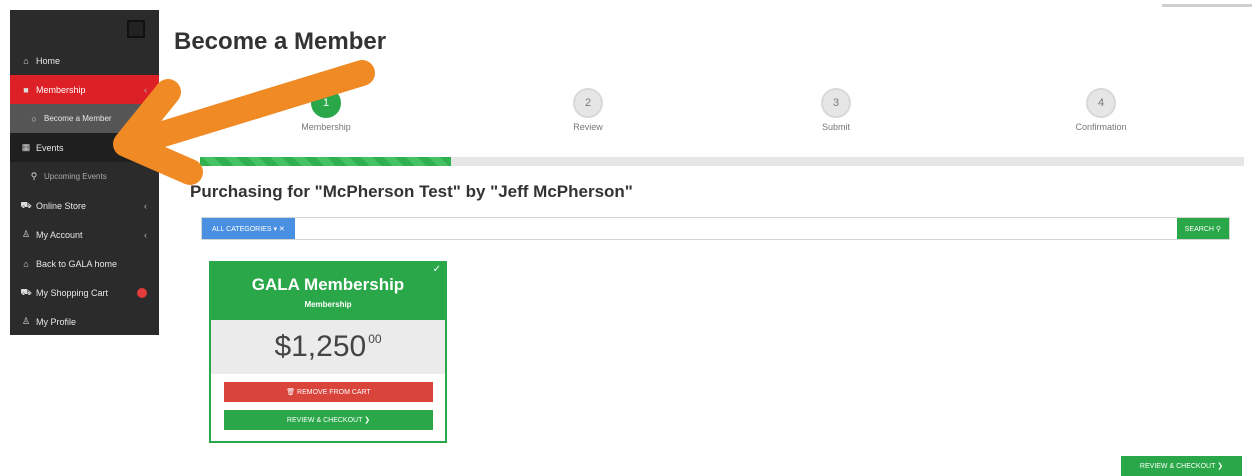  I want to click on search-button: SEARCH ⚲, so click(1202, 228).